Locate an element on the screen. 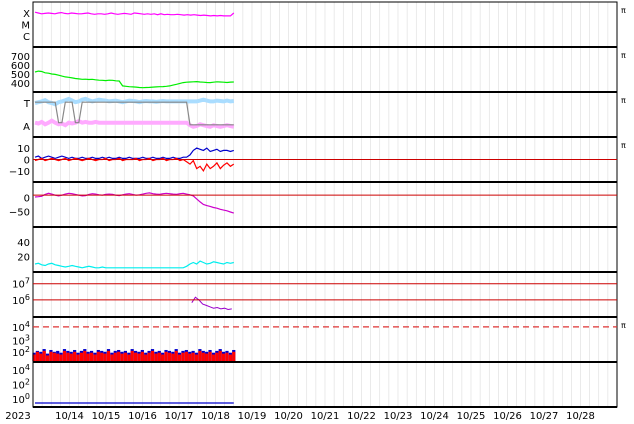 The width and height of the screenshot is (634, 424). y-tick-label: 40 is located at coordinates (23, 243).